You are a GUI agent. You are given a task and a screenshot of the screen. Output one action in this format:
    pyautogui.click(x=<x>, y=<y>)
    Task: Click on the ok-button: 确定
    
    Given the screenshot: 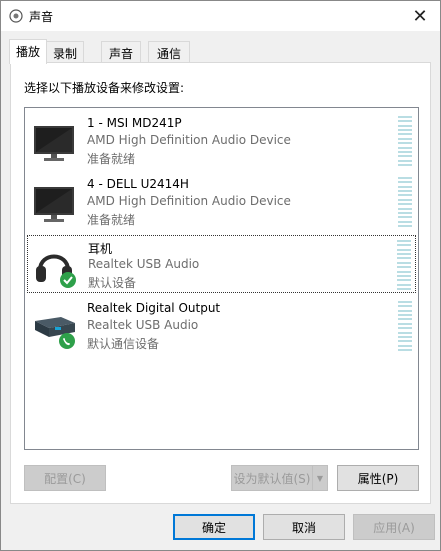 What is the action you would take?
    pyautogui.click(x=214, y=527)
    